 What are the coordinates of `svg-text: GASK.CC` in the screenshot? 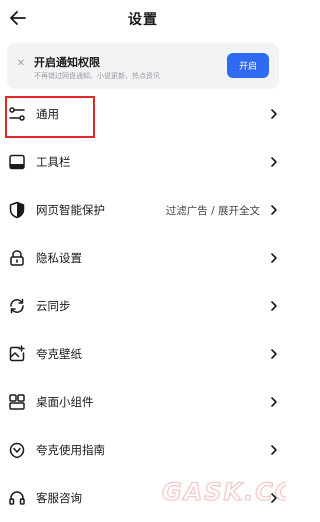 It's located at (224, 492).